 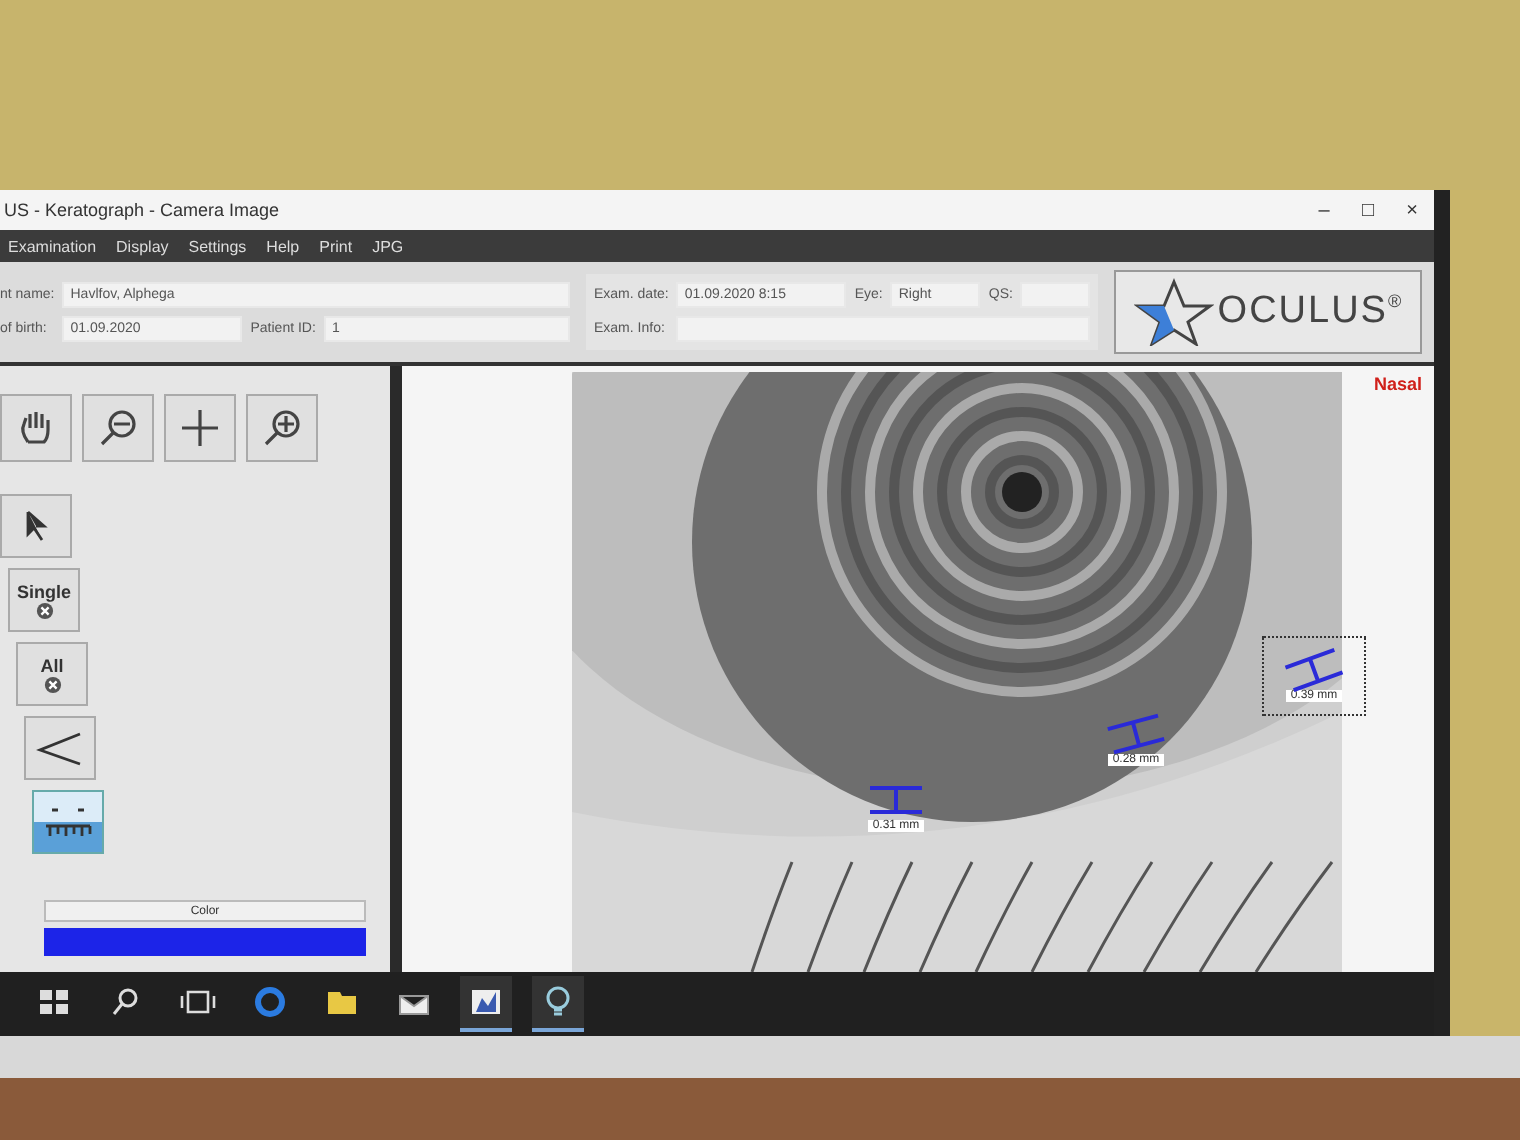 What do you see at coordinates (54, 1002) in the screenshot?
I see `windows-icon` at bounding box center [54, 1002].